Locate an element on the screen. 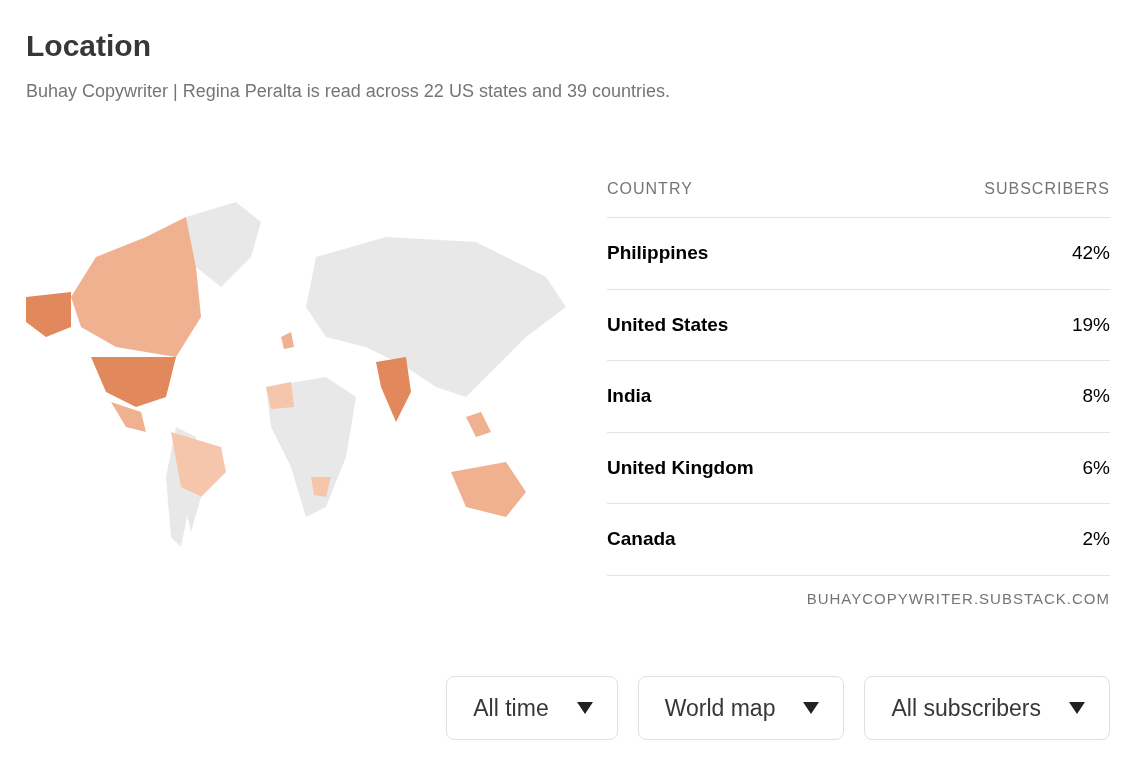 Image resolution: width=1136 pixels, height=778 pixels. country-name: Philippines is located at coordinates (658, 253).